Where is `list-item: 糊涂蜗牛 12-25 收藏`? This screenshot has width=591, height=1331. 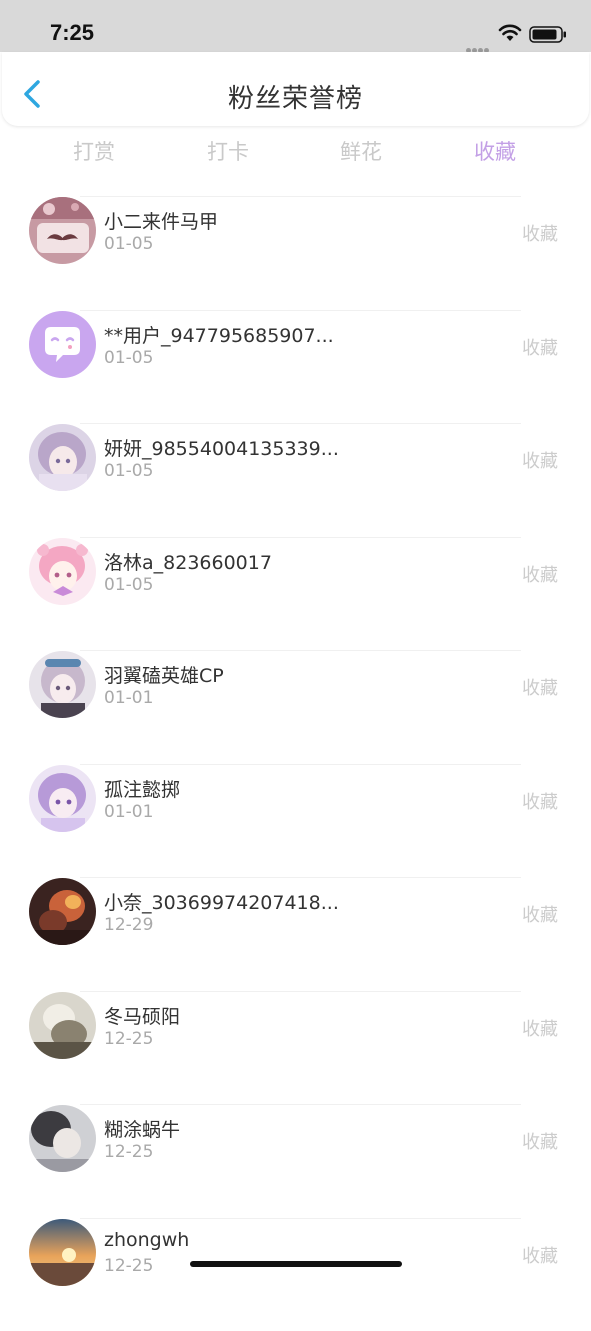
list-item: 糊涂蜗牛 12-25 收藏 is located at coordinates (295, 1160).